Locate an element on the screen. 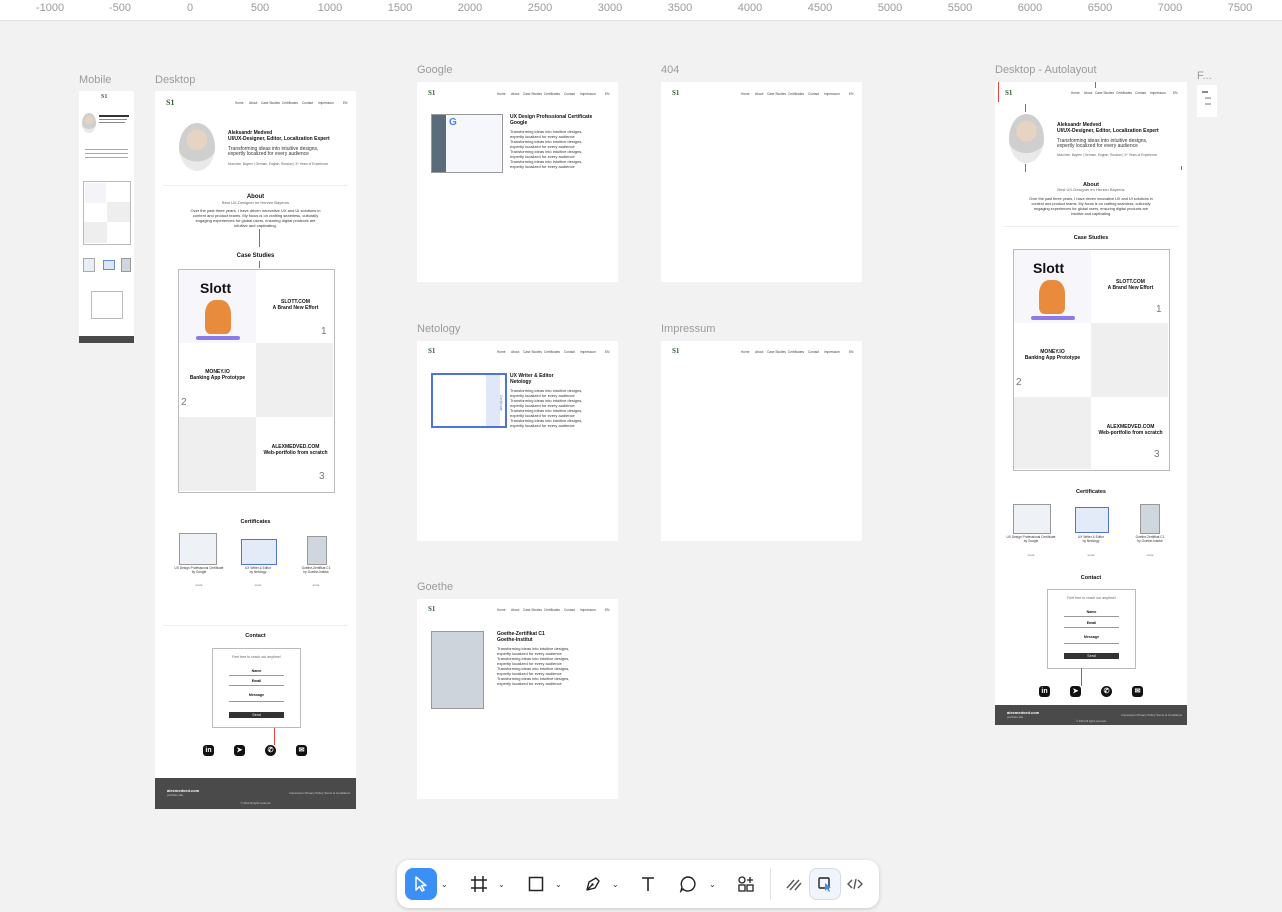 The image size is (1282, 912). frame-tool-button is located at coordinates (479, 884).